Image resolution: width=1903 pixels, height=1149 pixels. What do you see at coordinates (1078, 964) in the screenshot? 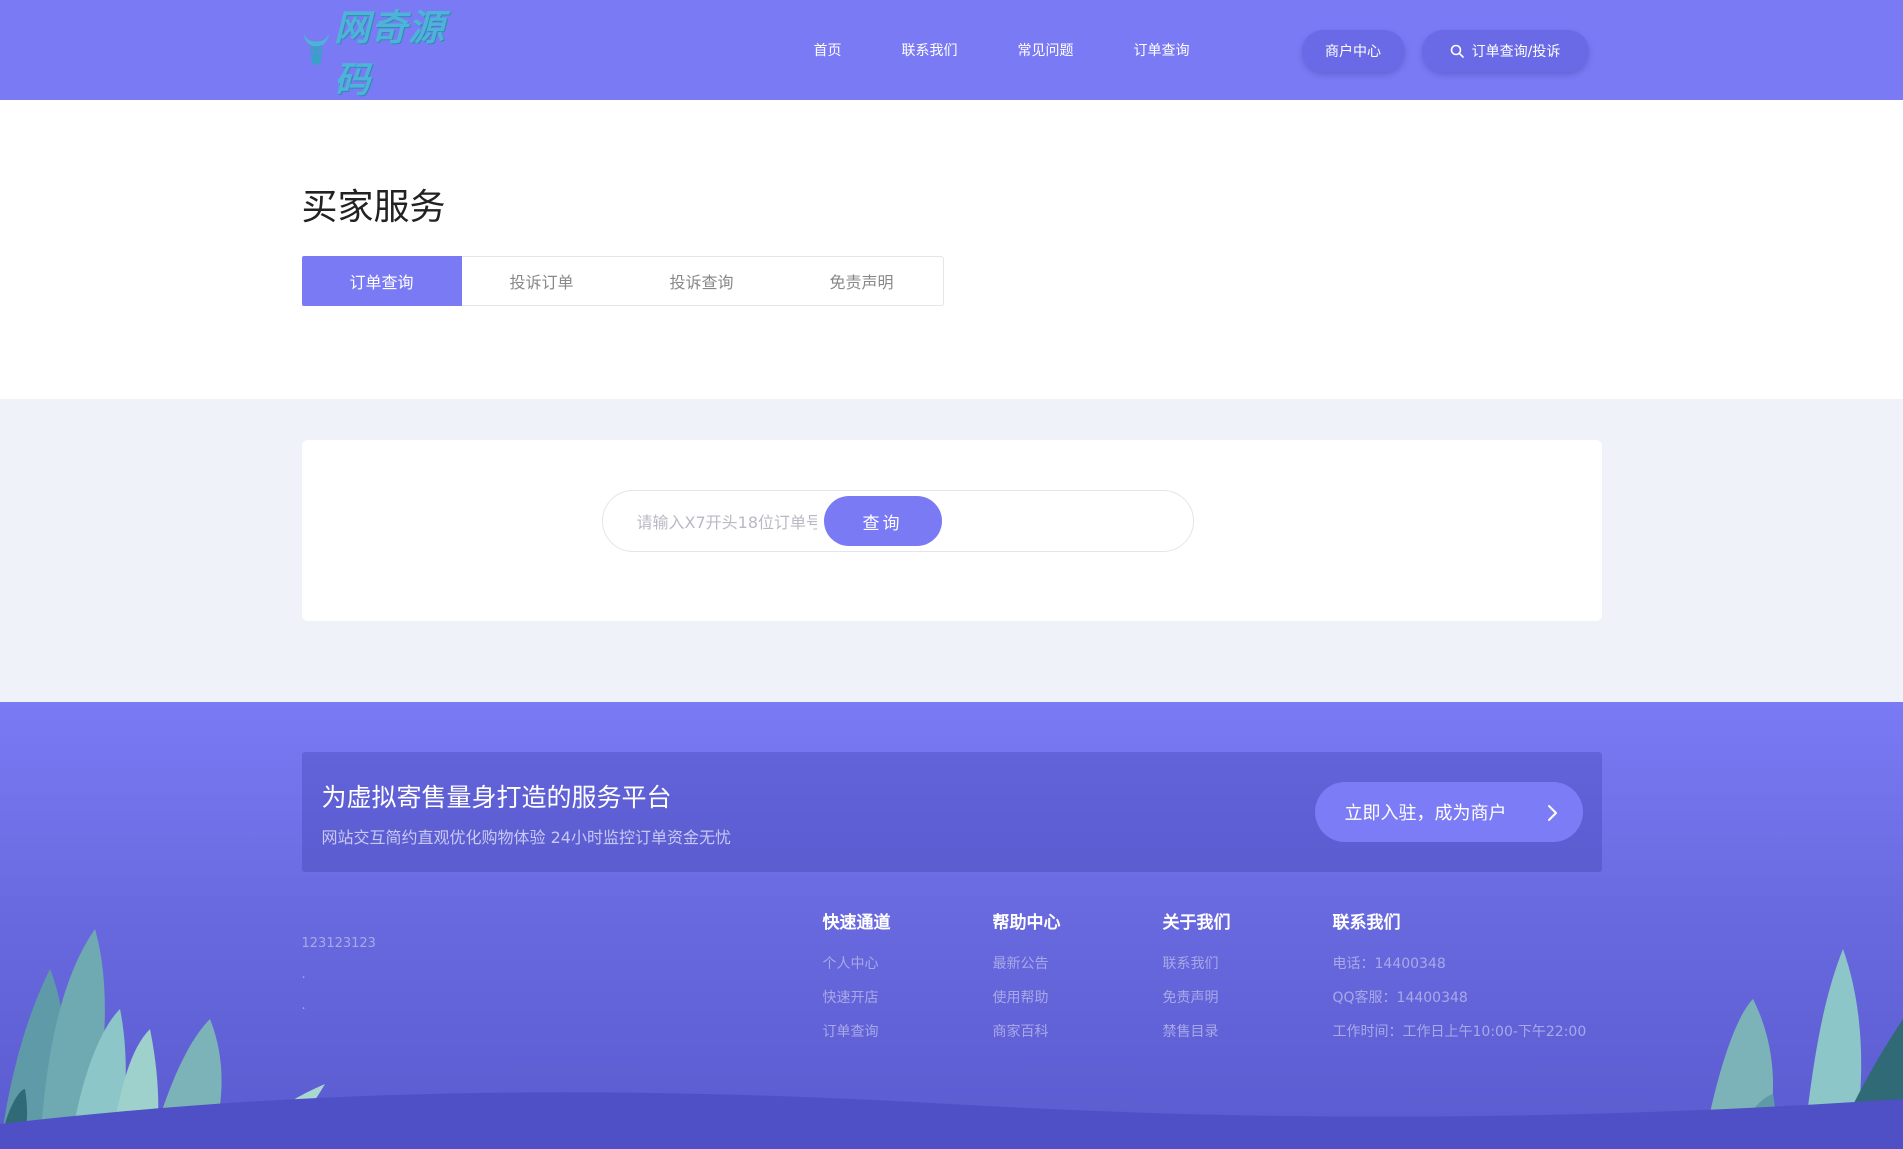
I see `footer-link-announcements: 最新公告` at bounding box center [1078, 964].